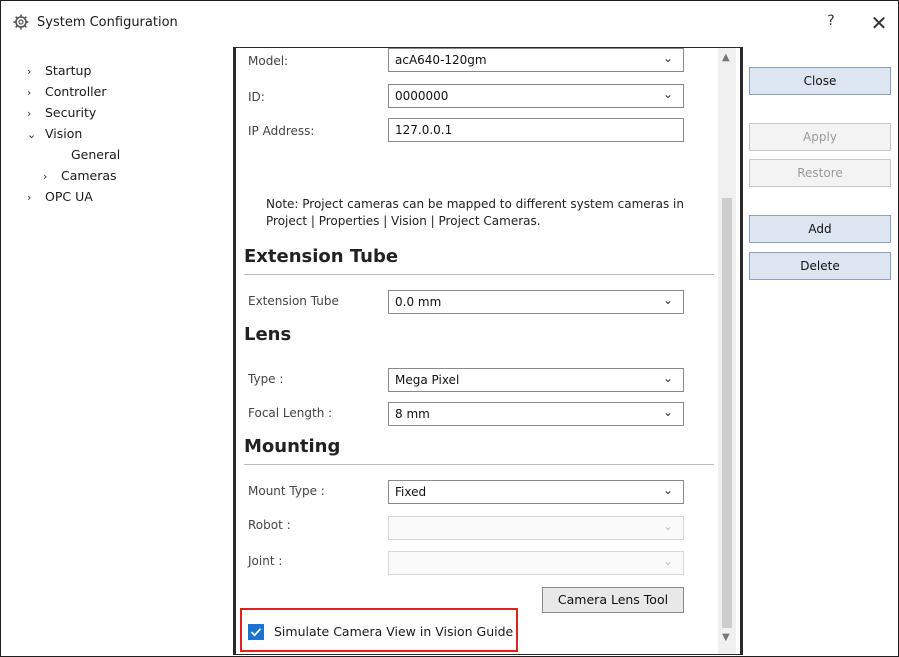 The width and height of the screenshot is (899, 657). Describe the element at coordinates (290, 413) in the screenshot. I see `focal-length-label: Focal Length :` at that location.